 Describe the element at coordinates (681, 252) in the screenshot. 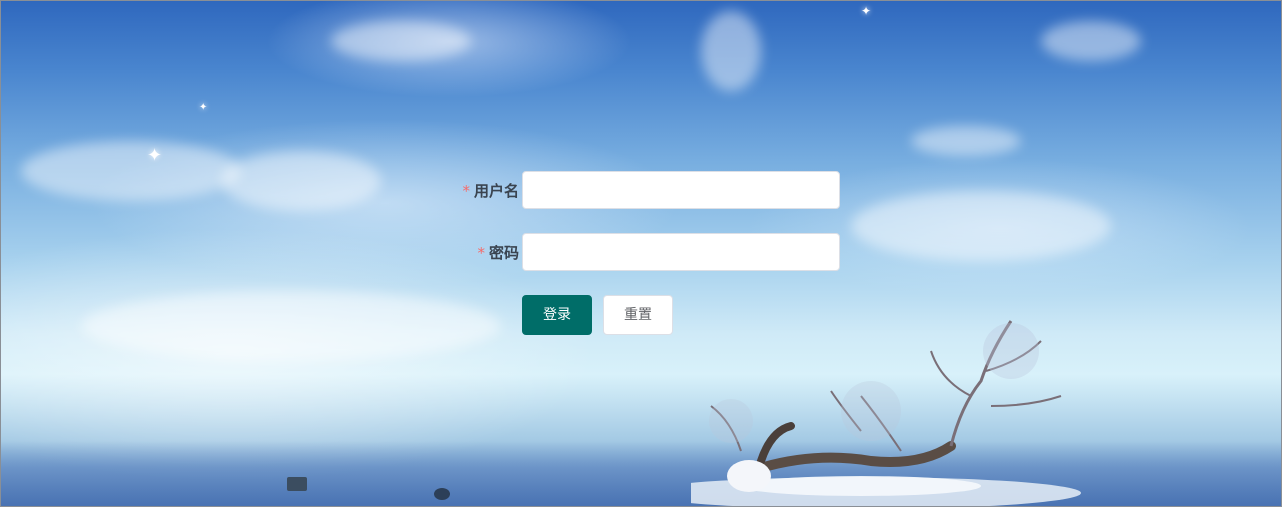

I see `password-input` at that location.